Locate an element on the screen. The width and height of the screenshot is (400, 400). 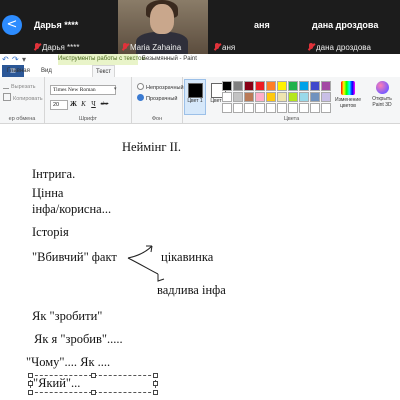
participant-tile: аня аня is located at coordinates (256, 27).